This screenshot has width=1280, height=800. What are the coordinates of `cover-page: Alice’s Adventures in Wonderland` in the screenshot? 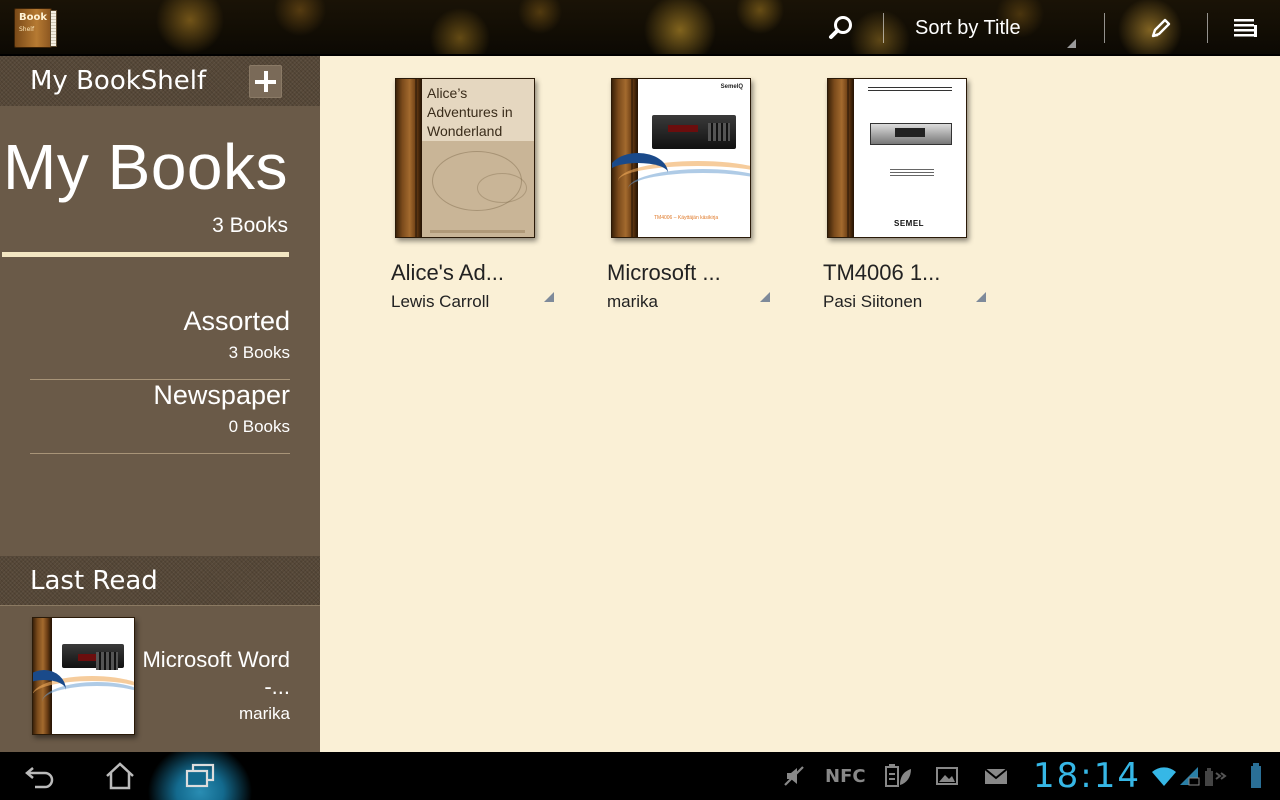 It's located at (478, 158).